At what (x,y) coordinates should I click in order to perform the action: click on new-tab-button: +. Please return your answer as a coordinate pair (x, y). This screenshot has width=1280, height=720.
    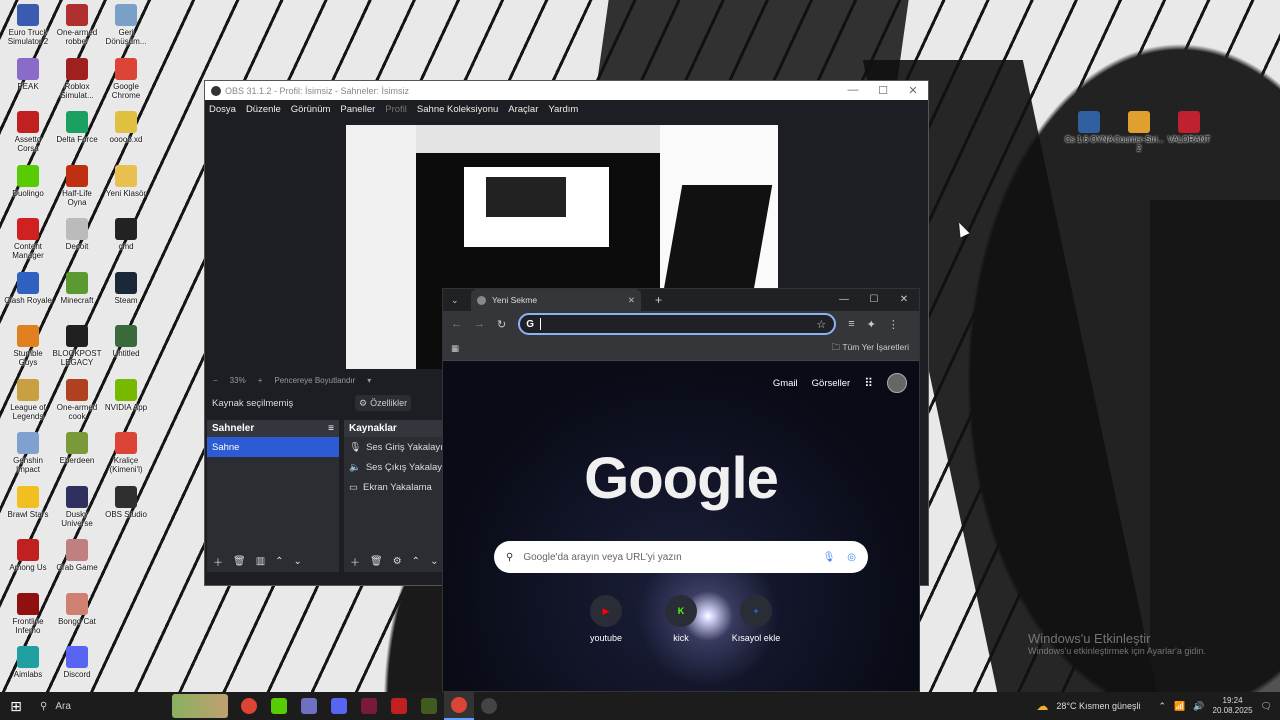
    Looking at the image, I should click on (658, 300).